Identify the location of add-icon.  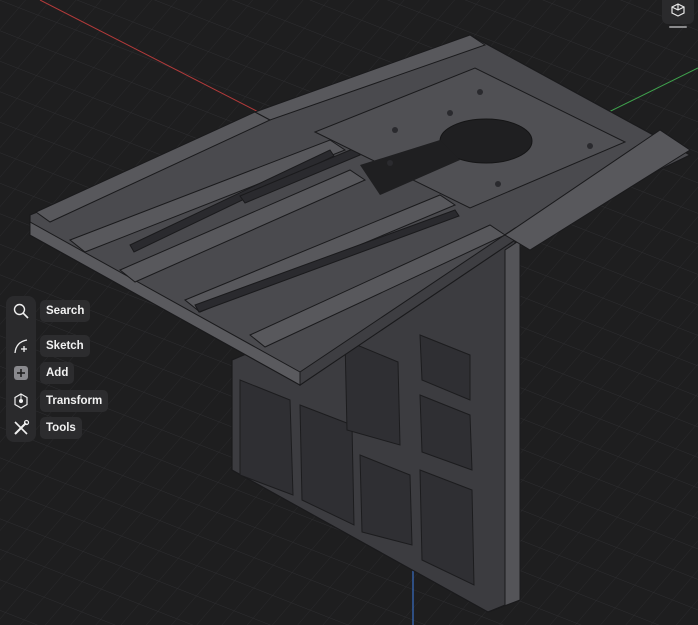
(21, 373).